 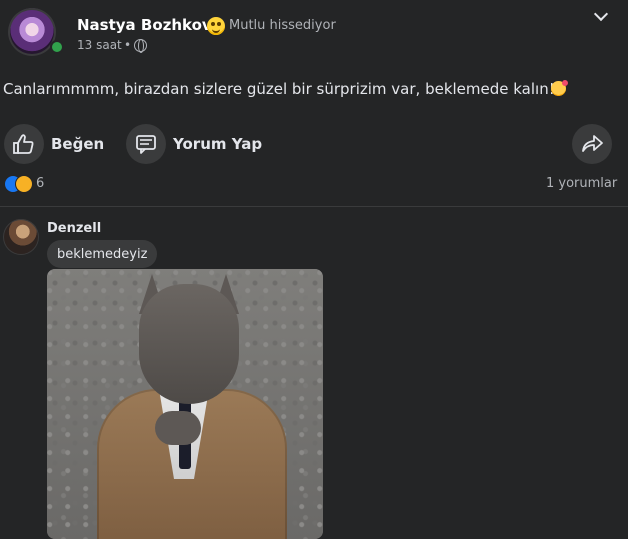 I want to click on share-button, so click(x=592, y=144).